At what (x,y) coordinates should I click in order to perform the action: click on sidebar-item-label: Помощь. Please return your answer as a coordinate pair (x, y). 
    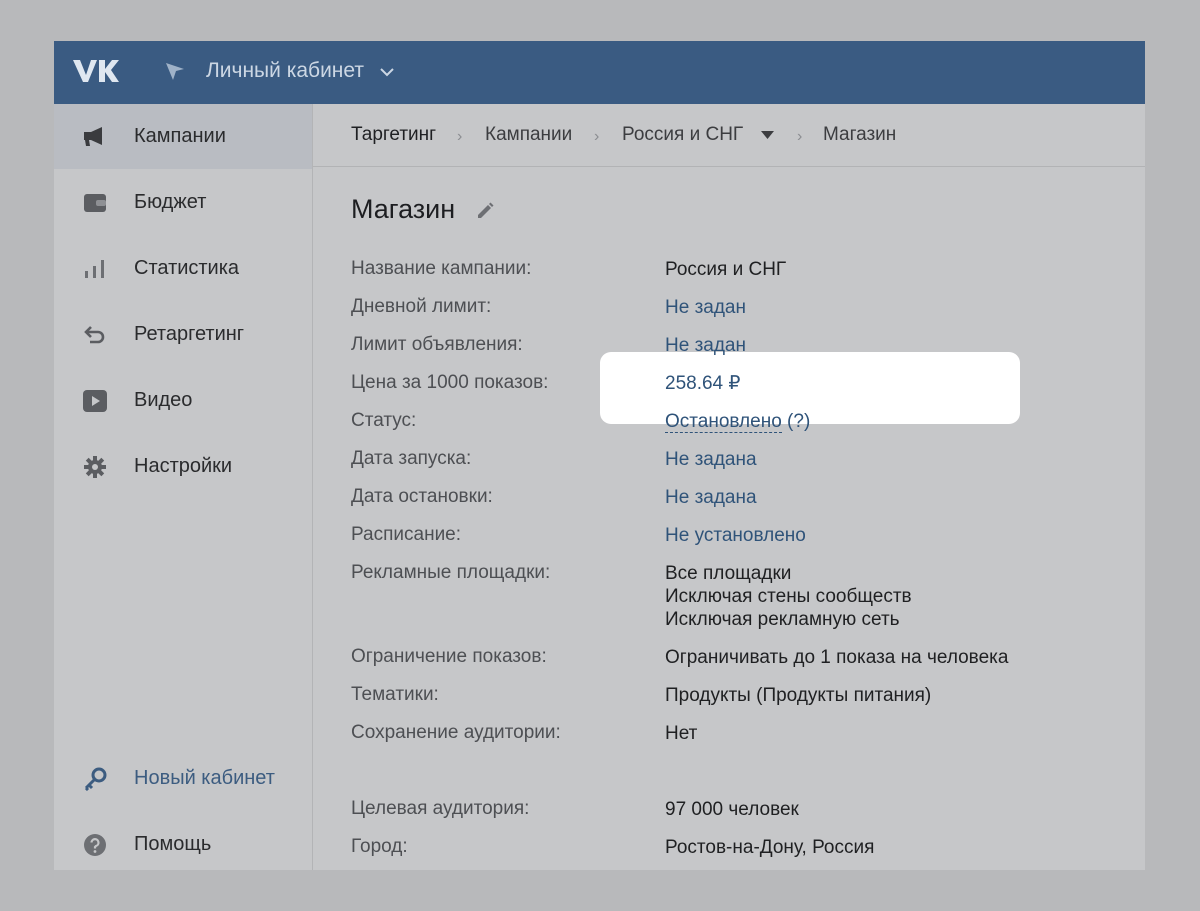
    Looking at the image, I should click on (173, 844).